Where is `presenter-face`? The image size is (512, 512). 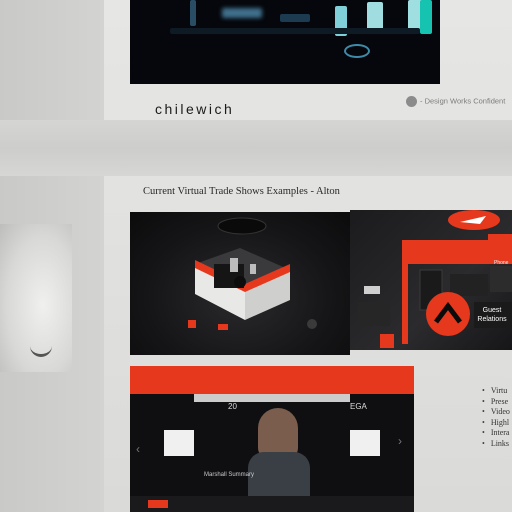 presenter-face is located at coordinates (278, 433).